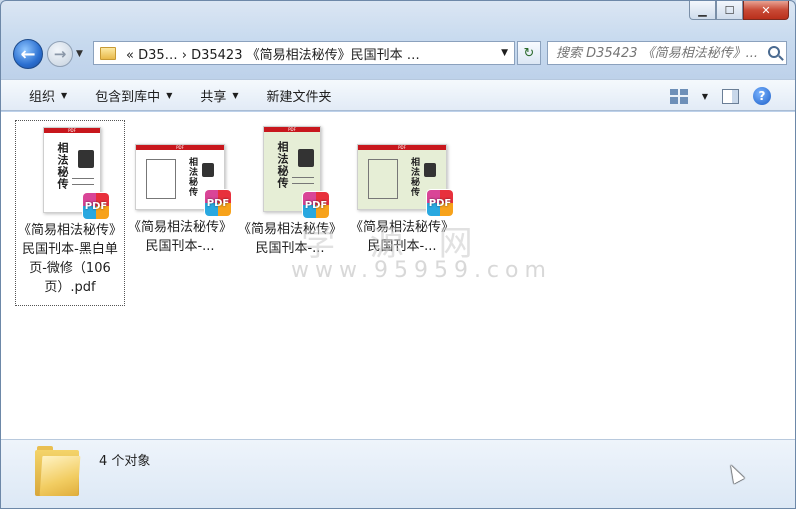 Image resolution: width=796 pixels, height=509 pixels. What do you see at coordinates (79, 54) in the screenshot?
I see `recent-pages-dropdown: ▼` at bounding box center [79, 54].